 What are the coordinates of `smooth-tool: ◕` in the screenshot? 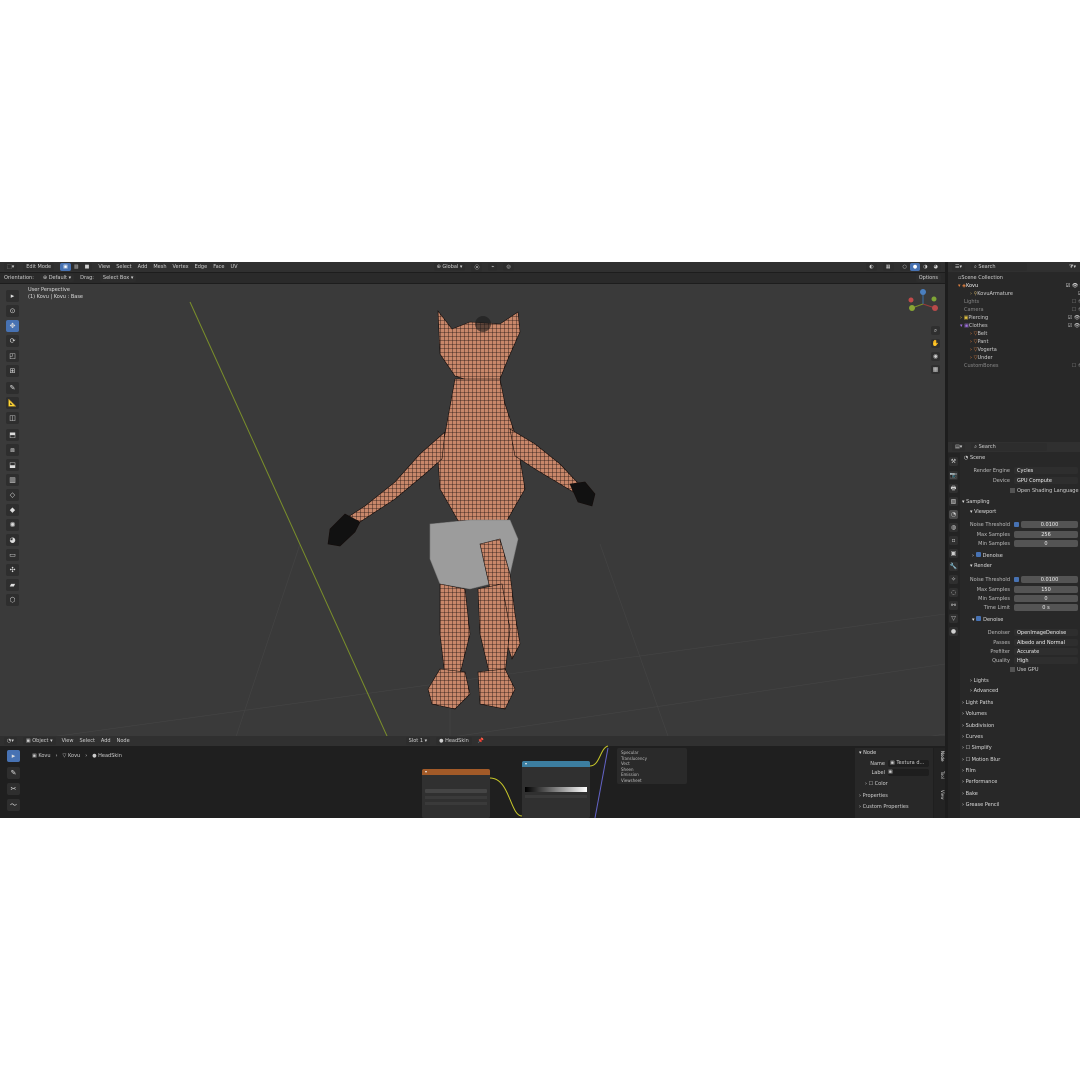 It's located at (12, 540).